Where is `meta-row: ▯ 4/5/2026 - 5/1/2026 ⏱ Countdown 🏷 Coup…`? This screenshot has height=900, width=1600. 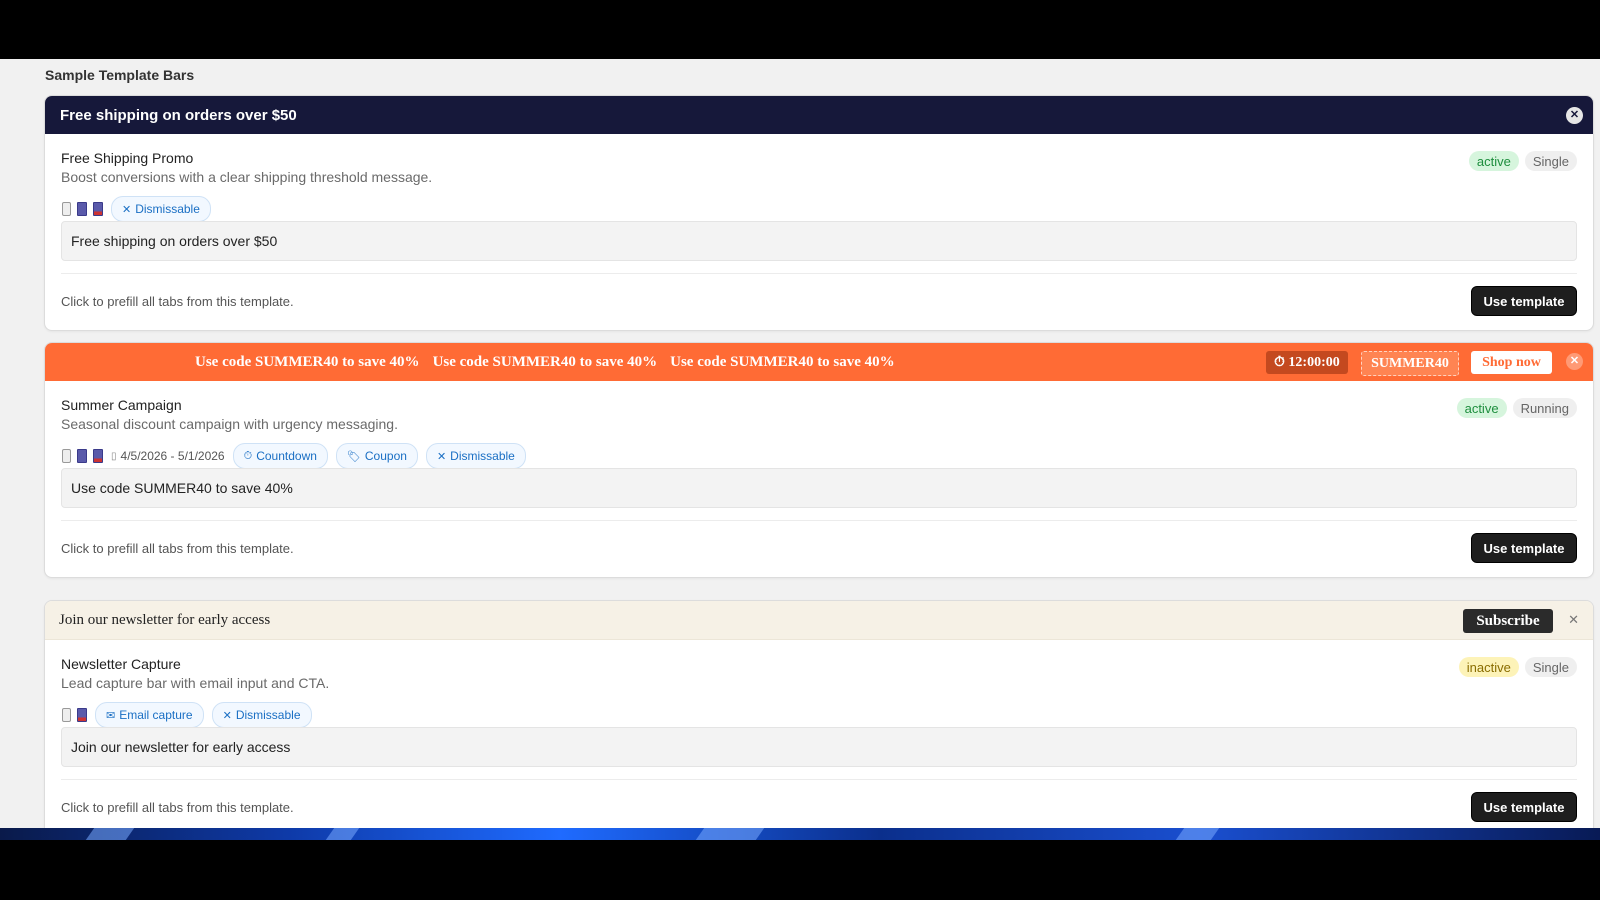 meta-row: ▯ 4/5/2026 - 5/1/2026 ⏱ Countdown 🏷 Coup… is located at coordinates (293, 456).